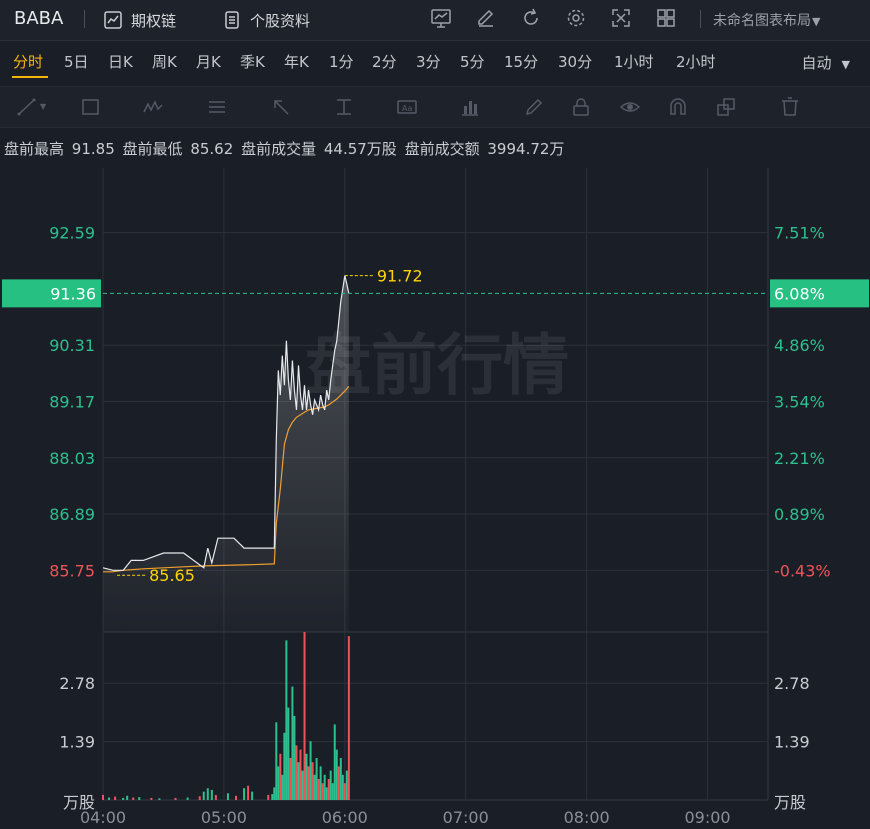 The height and width of the screenshot is (829, 870). Describe the element at coordinates (224, 817) in the screenshot. I see `x-tick-label: 05:00` at that location.